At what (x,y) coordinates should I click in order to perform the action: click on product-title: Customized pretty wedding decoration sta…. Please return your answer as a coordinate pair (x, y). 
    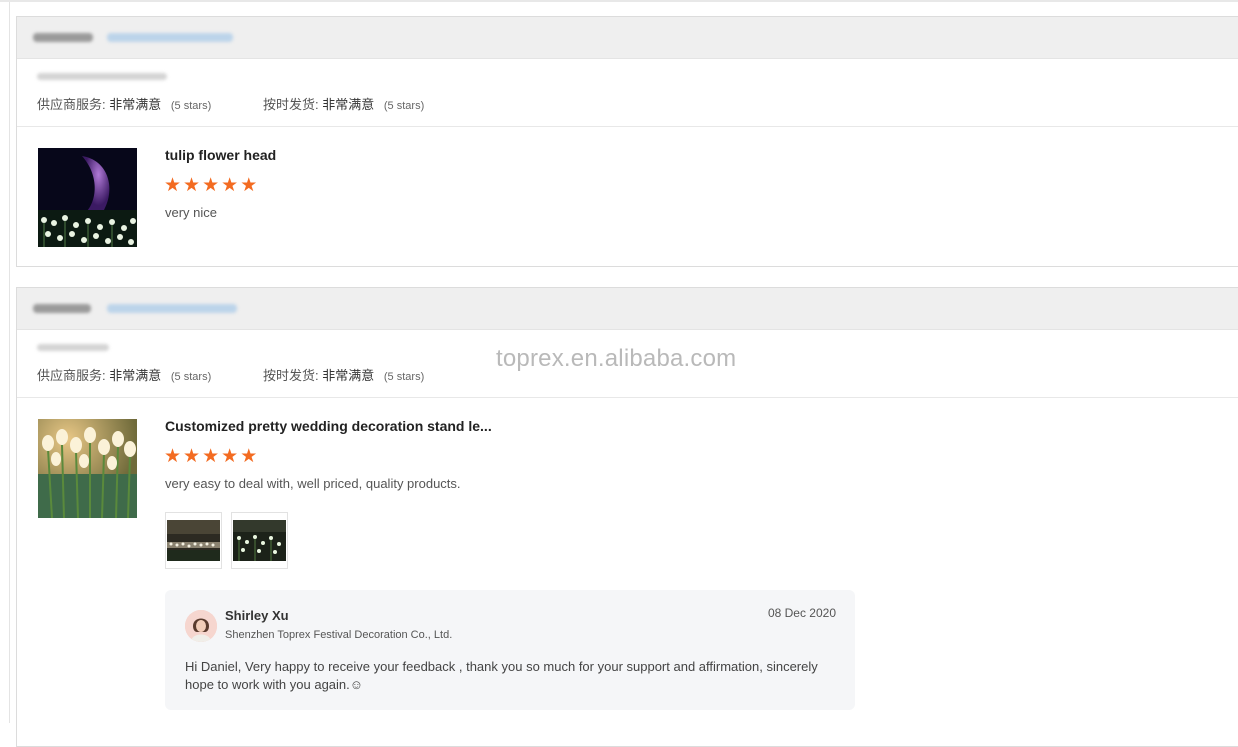
    Looking at the image, I should click on (328, 426).